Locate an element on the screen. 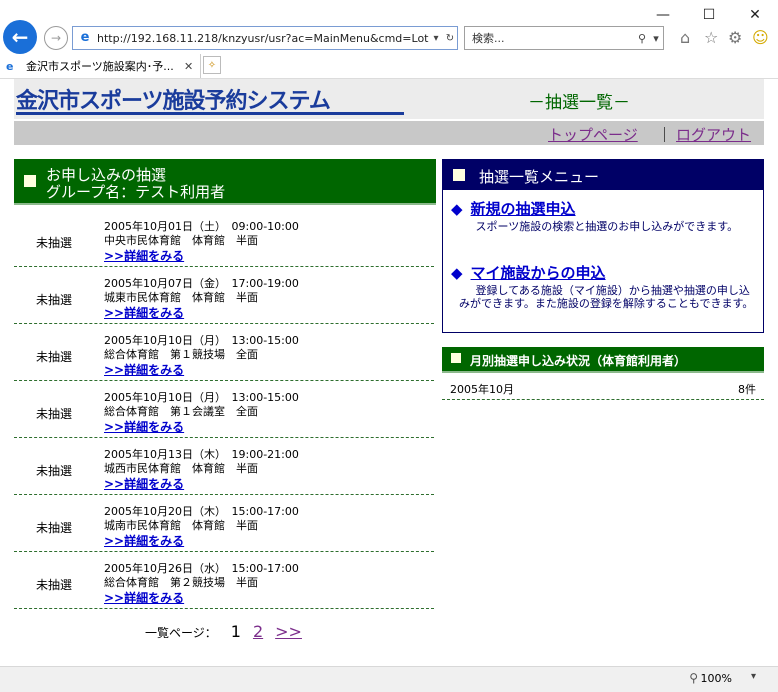 This screenshot has width=778, height=692. zoom-dropdown-icon: ▾ is located at coordinates (753, 676).